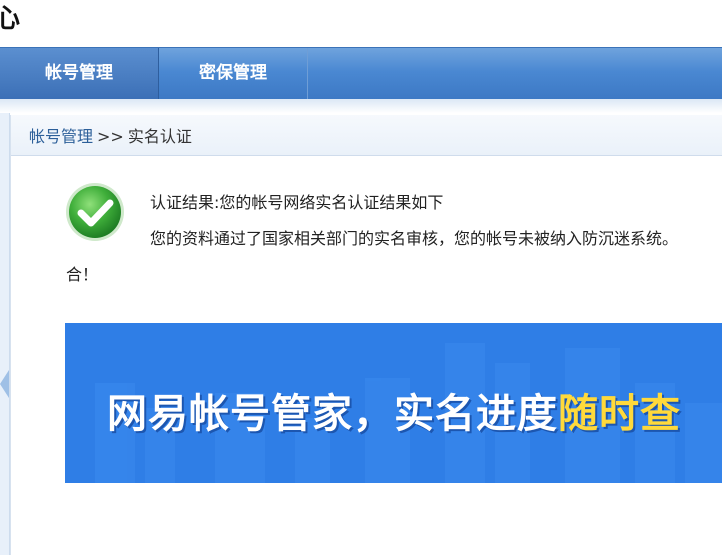  Describe the element at coordinates (233, 74) in the screenshot. I see `tab-security-management: 密保管理` at that location.